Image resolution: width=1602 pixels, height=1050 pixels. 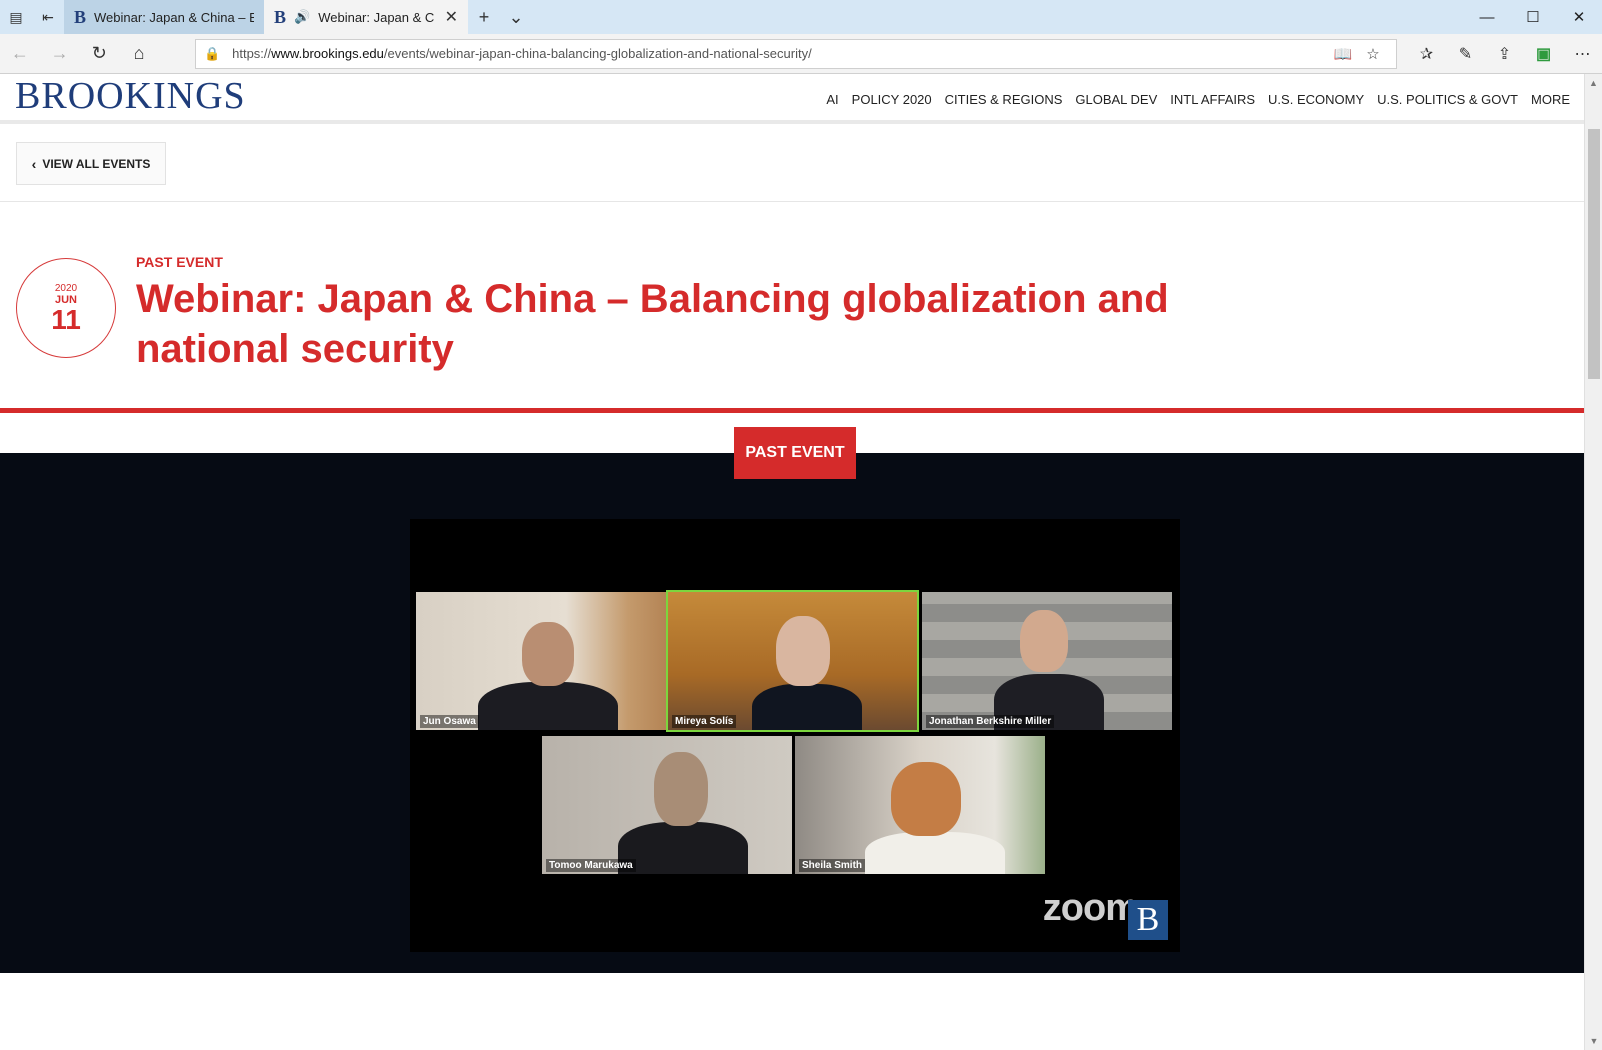 I want to click on tab-title: Webinar: Japan & China – B, so click(x=174, y=17).